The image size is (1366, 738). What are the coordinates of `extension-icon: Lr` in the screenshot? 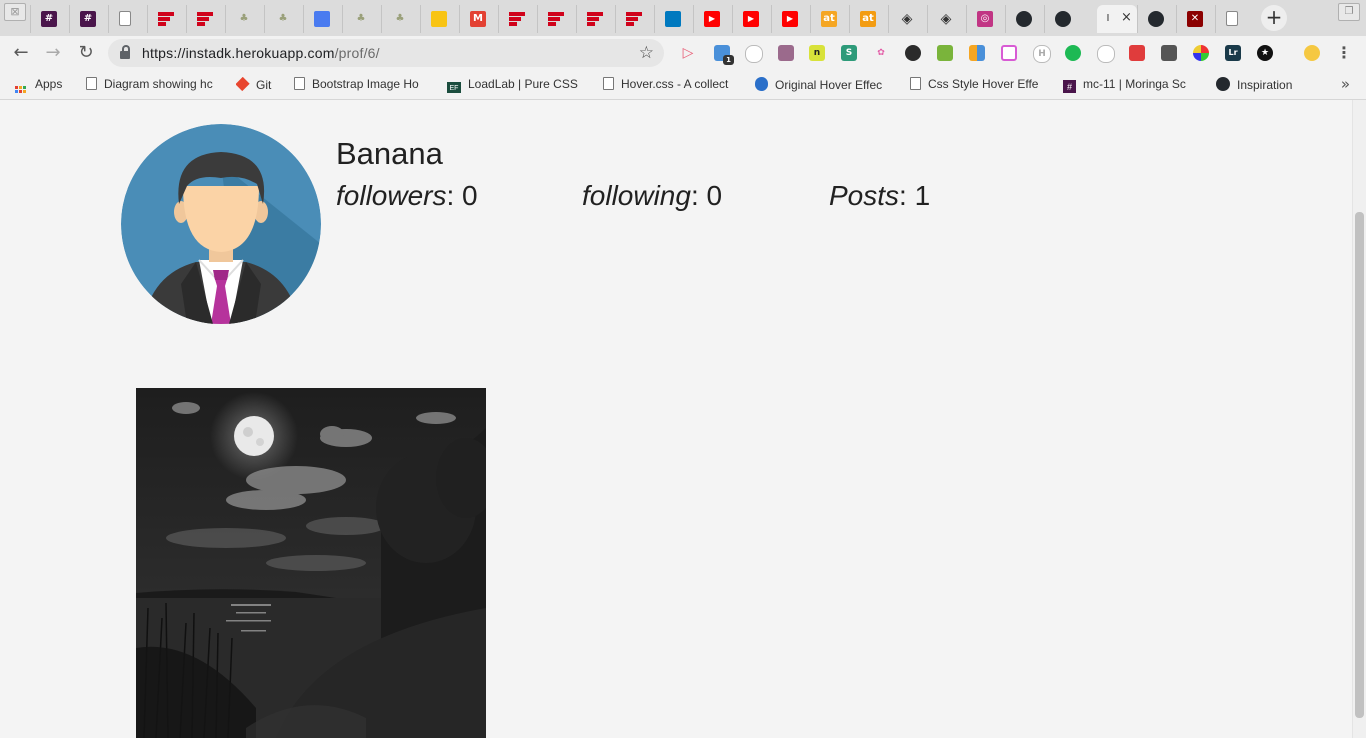 It's located at (1233, 53).